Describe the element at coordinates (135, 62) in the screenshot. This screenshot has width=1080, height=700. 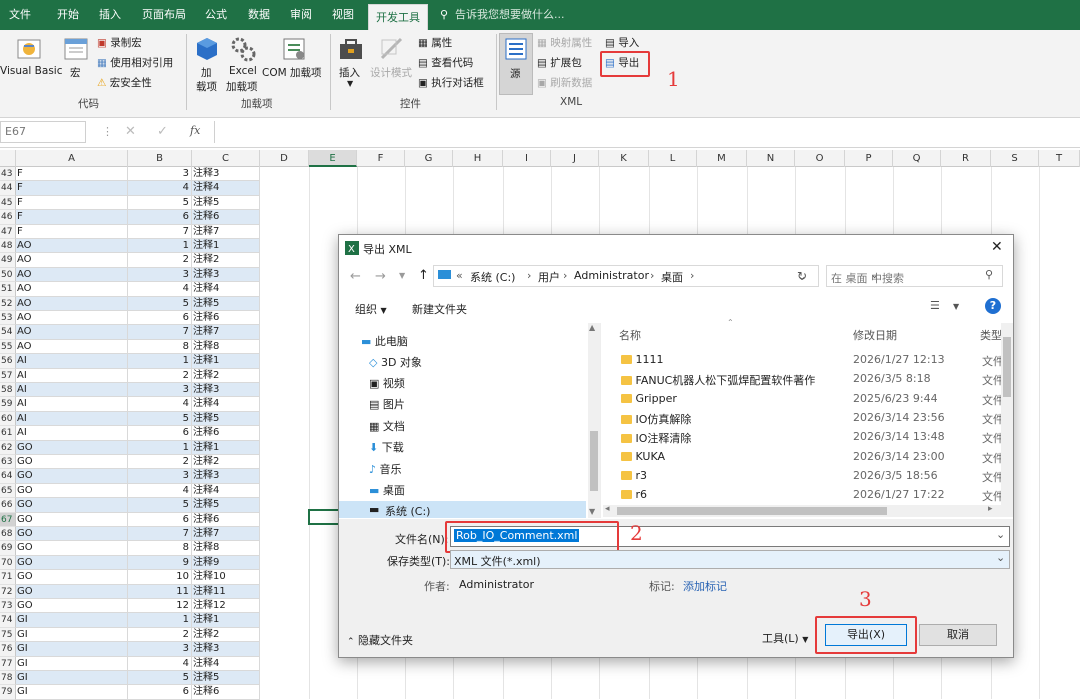
I see `relative-refs-button: ▦ 使用相对引用` at that location.